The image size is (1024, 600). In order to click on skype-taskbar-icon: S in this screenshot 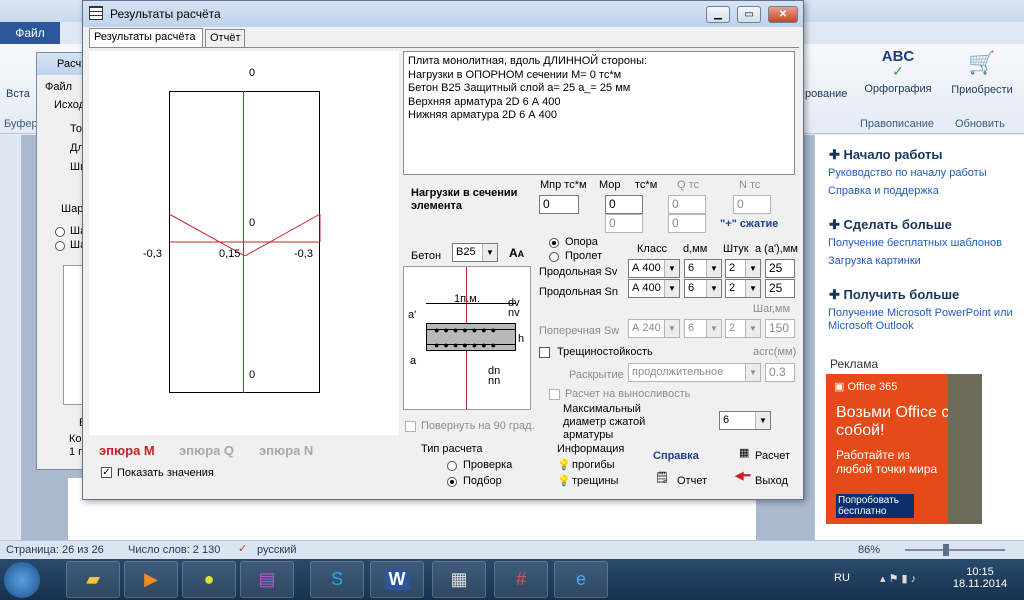, I will do `click(337, 579)`.